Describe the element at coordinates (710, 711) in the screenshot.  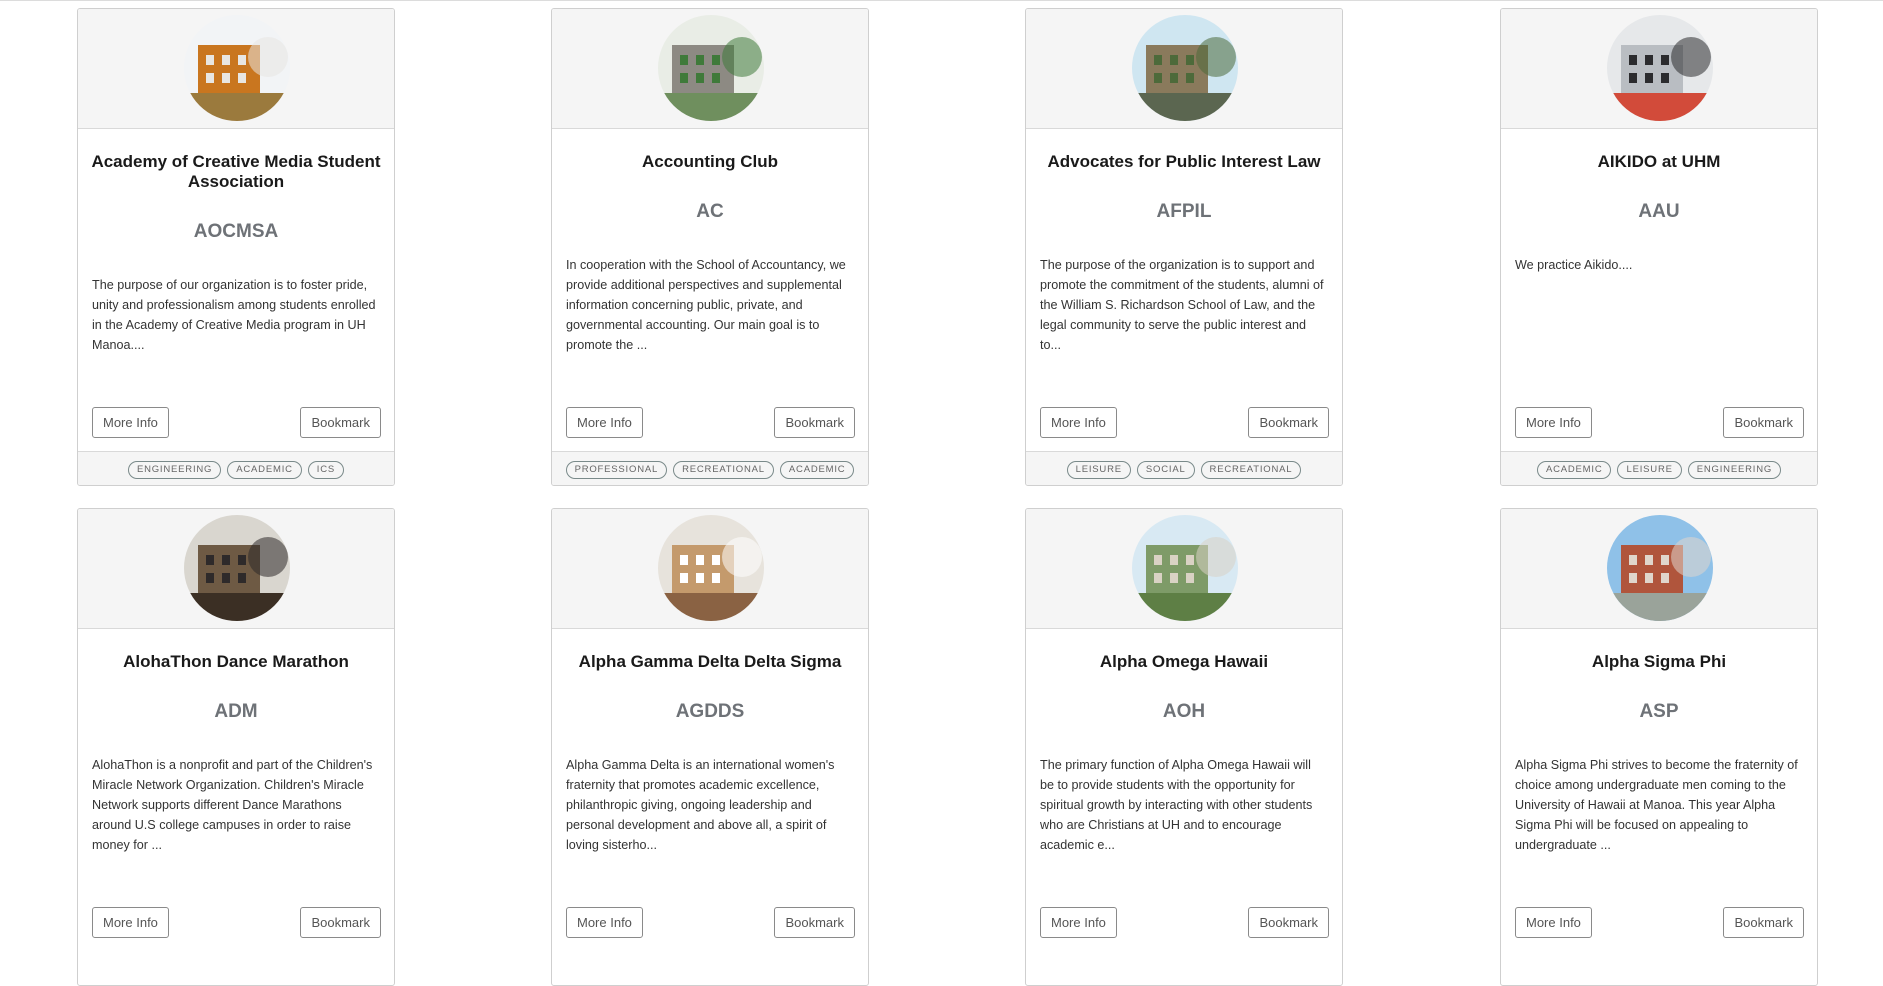
I see `club-abbreviation: AGDDS` at that location.